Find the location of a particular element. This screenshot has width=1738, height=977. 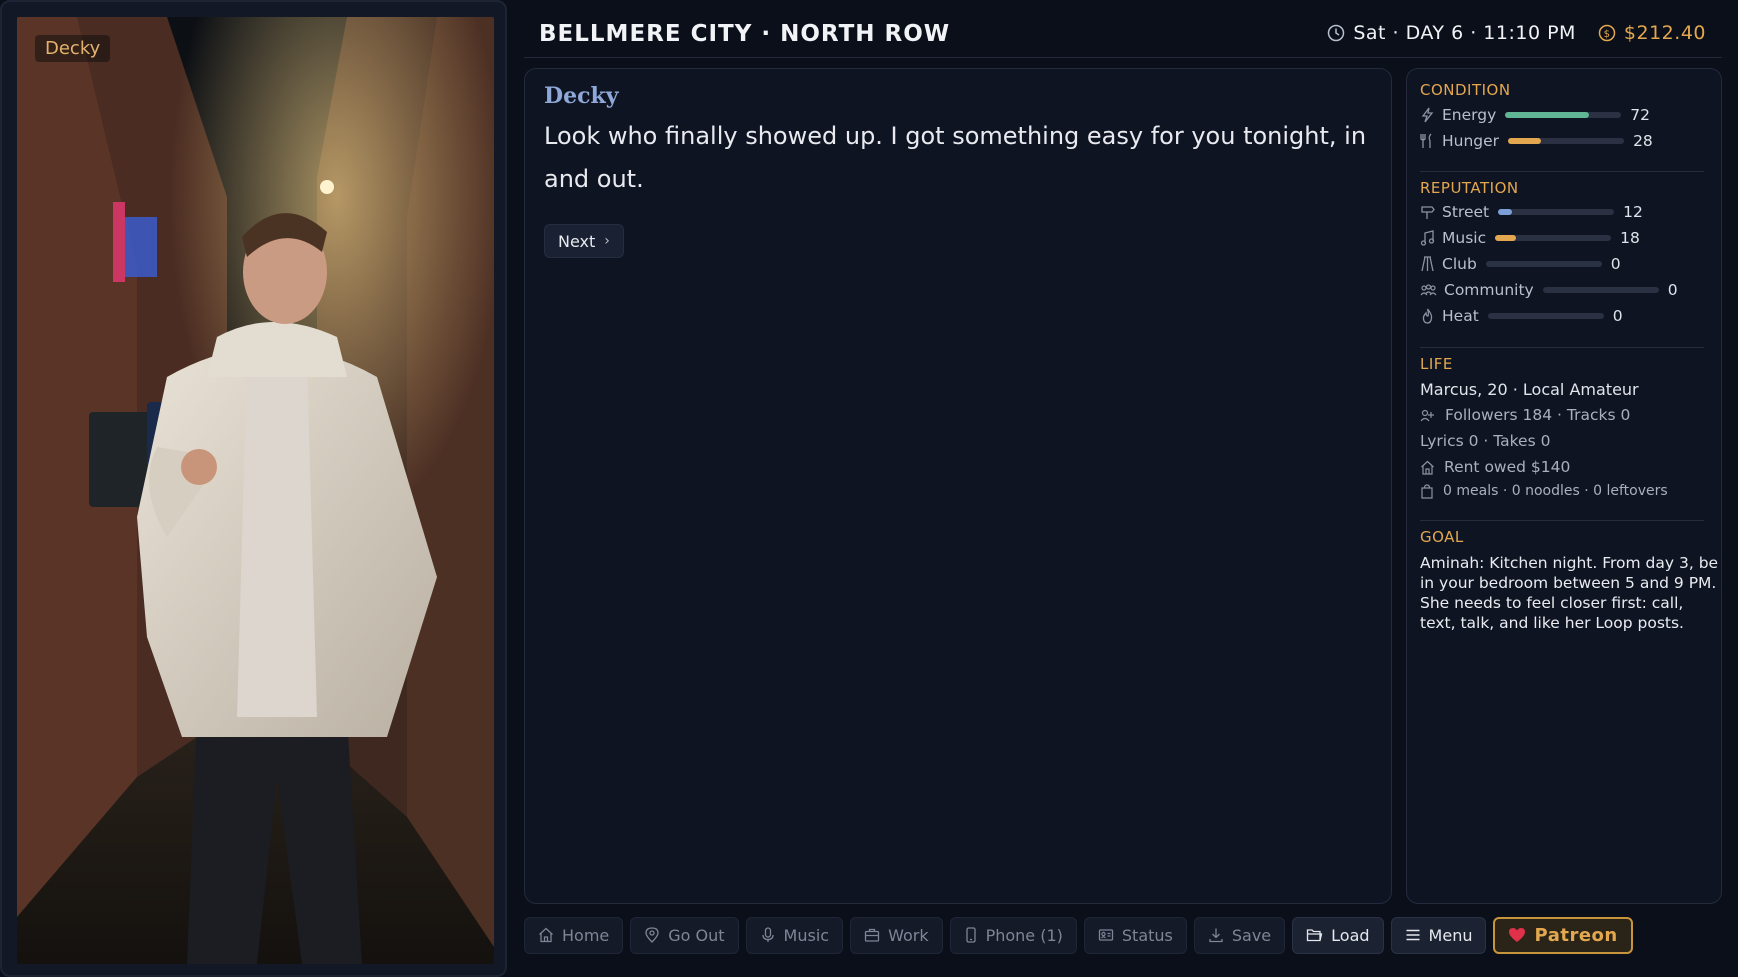

life-lyrics: Lyrics 0 · Takes 0 is located at coordinates (1485, 441).